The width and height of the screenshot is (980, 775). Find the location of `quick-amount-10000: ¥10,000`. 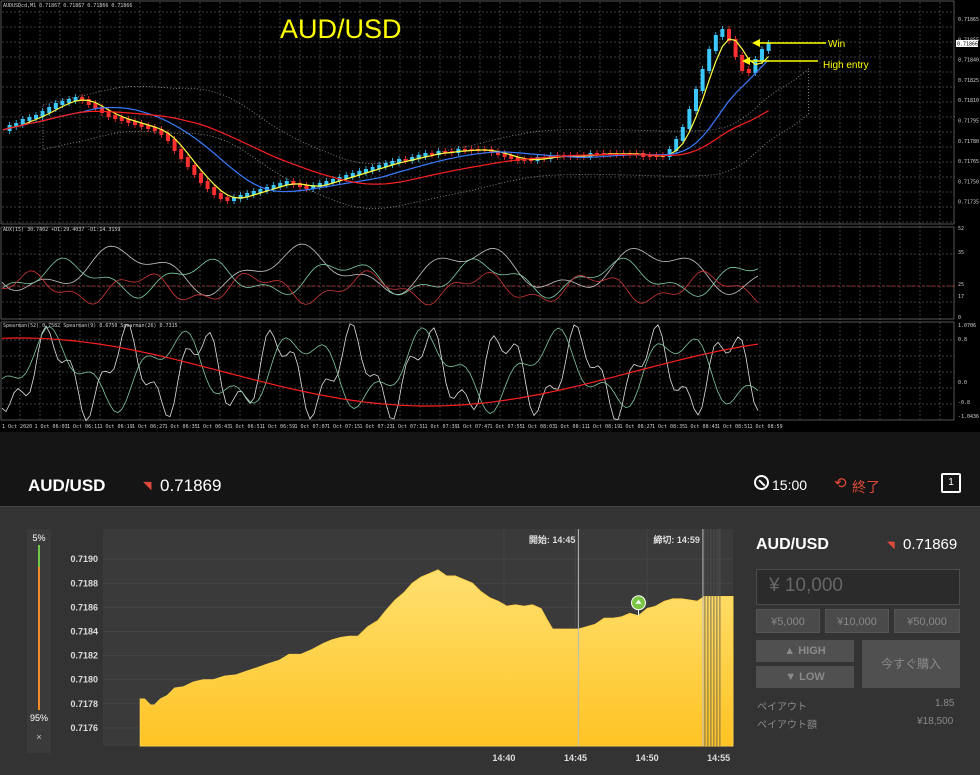

quick-amount-10000: ¥10,000 is located at coordinates (857, 621).